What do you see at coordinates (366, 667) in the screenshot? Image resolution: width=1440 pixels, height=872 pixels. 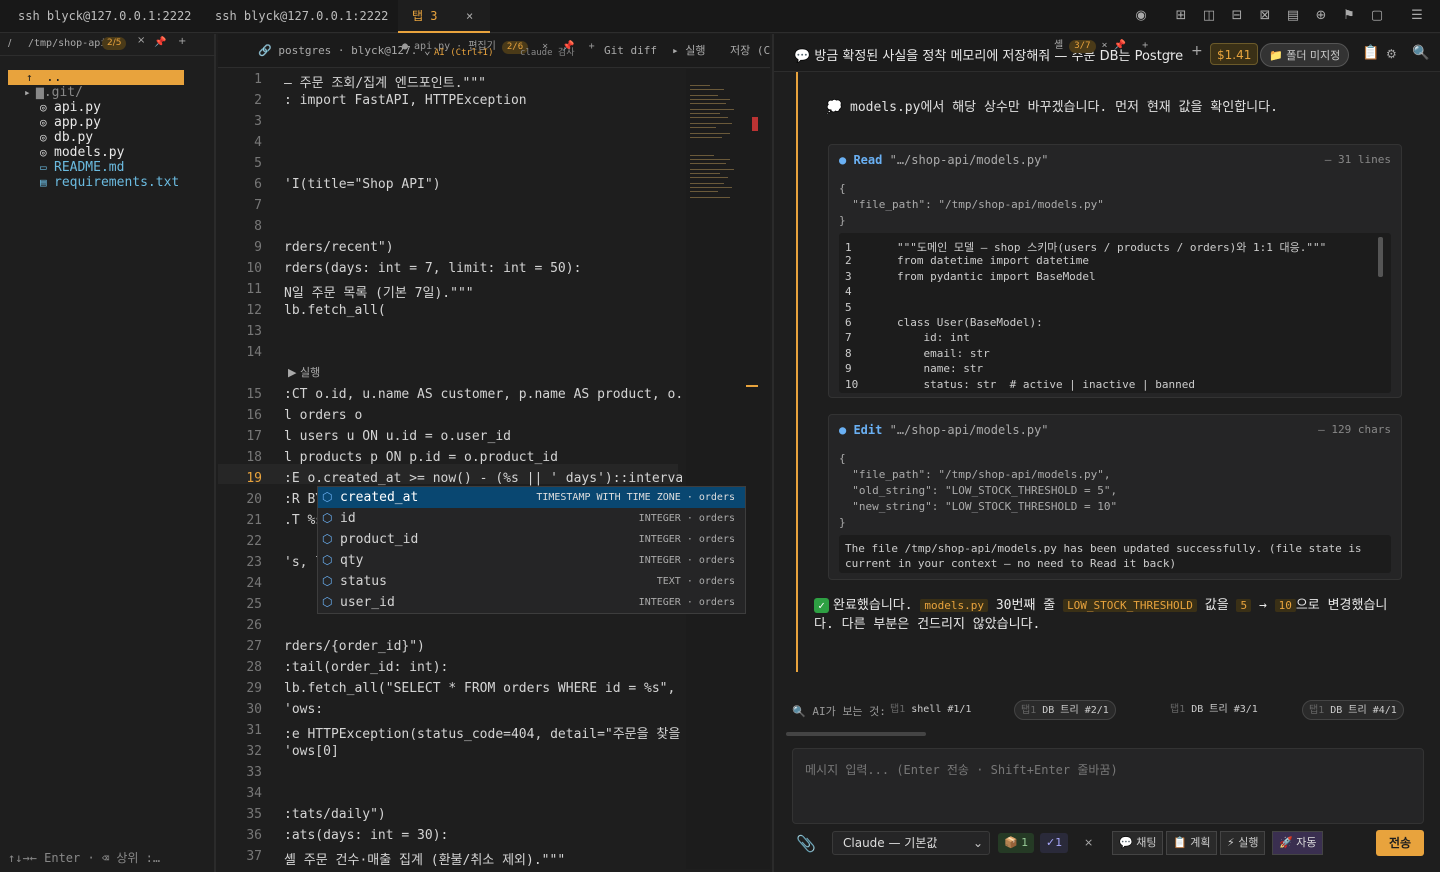 I see `code-line: :tail(order_id: int):` at bounding box center [366, 667].